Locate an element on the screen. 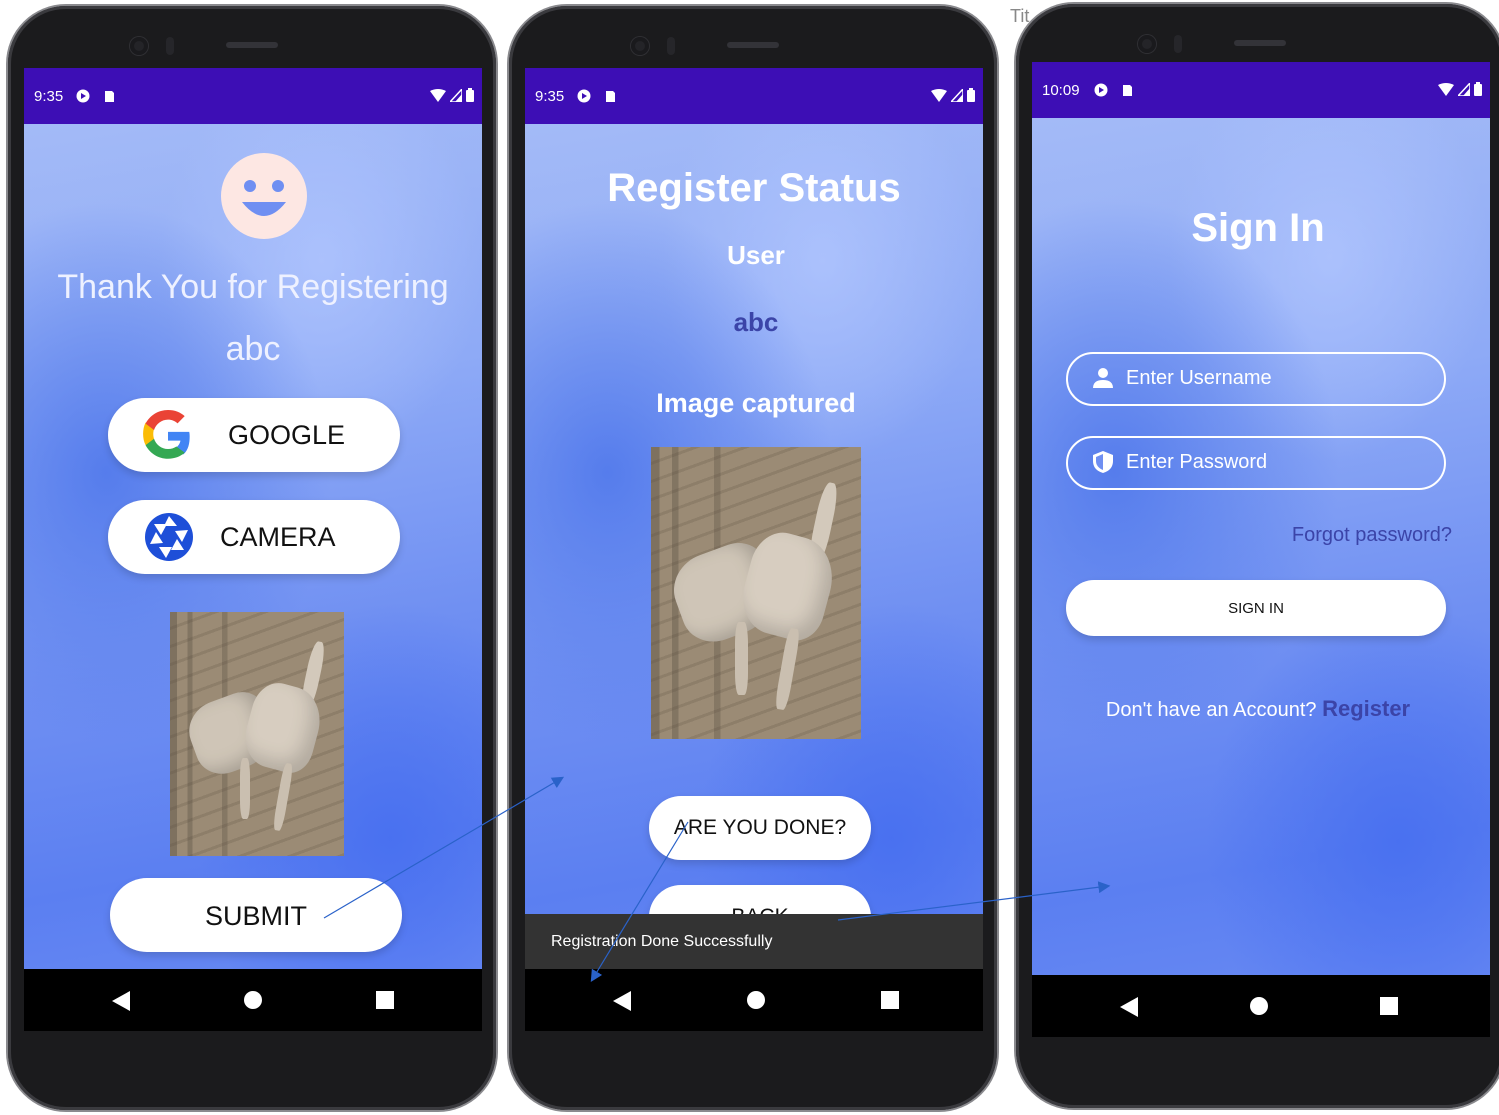 The height and width of the screenshot is (1115, 1499). shield-icon is located at coordinates (1103, 462).